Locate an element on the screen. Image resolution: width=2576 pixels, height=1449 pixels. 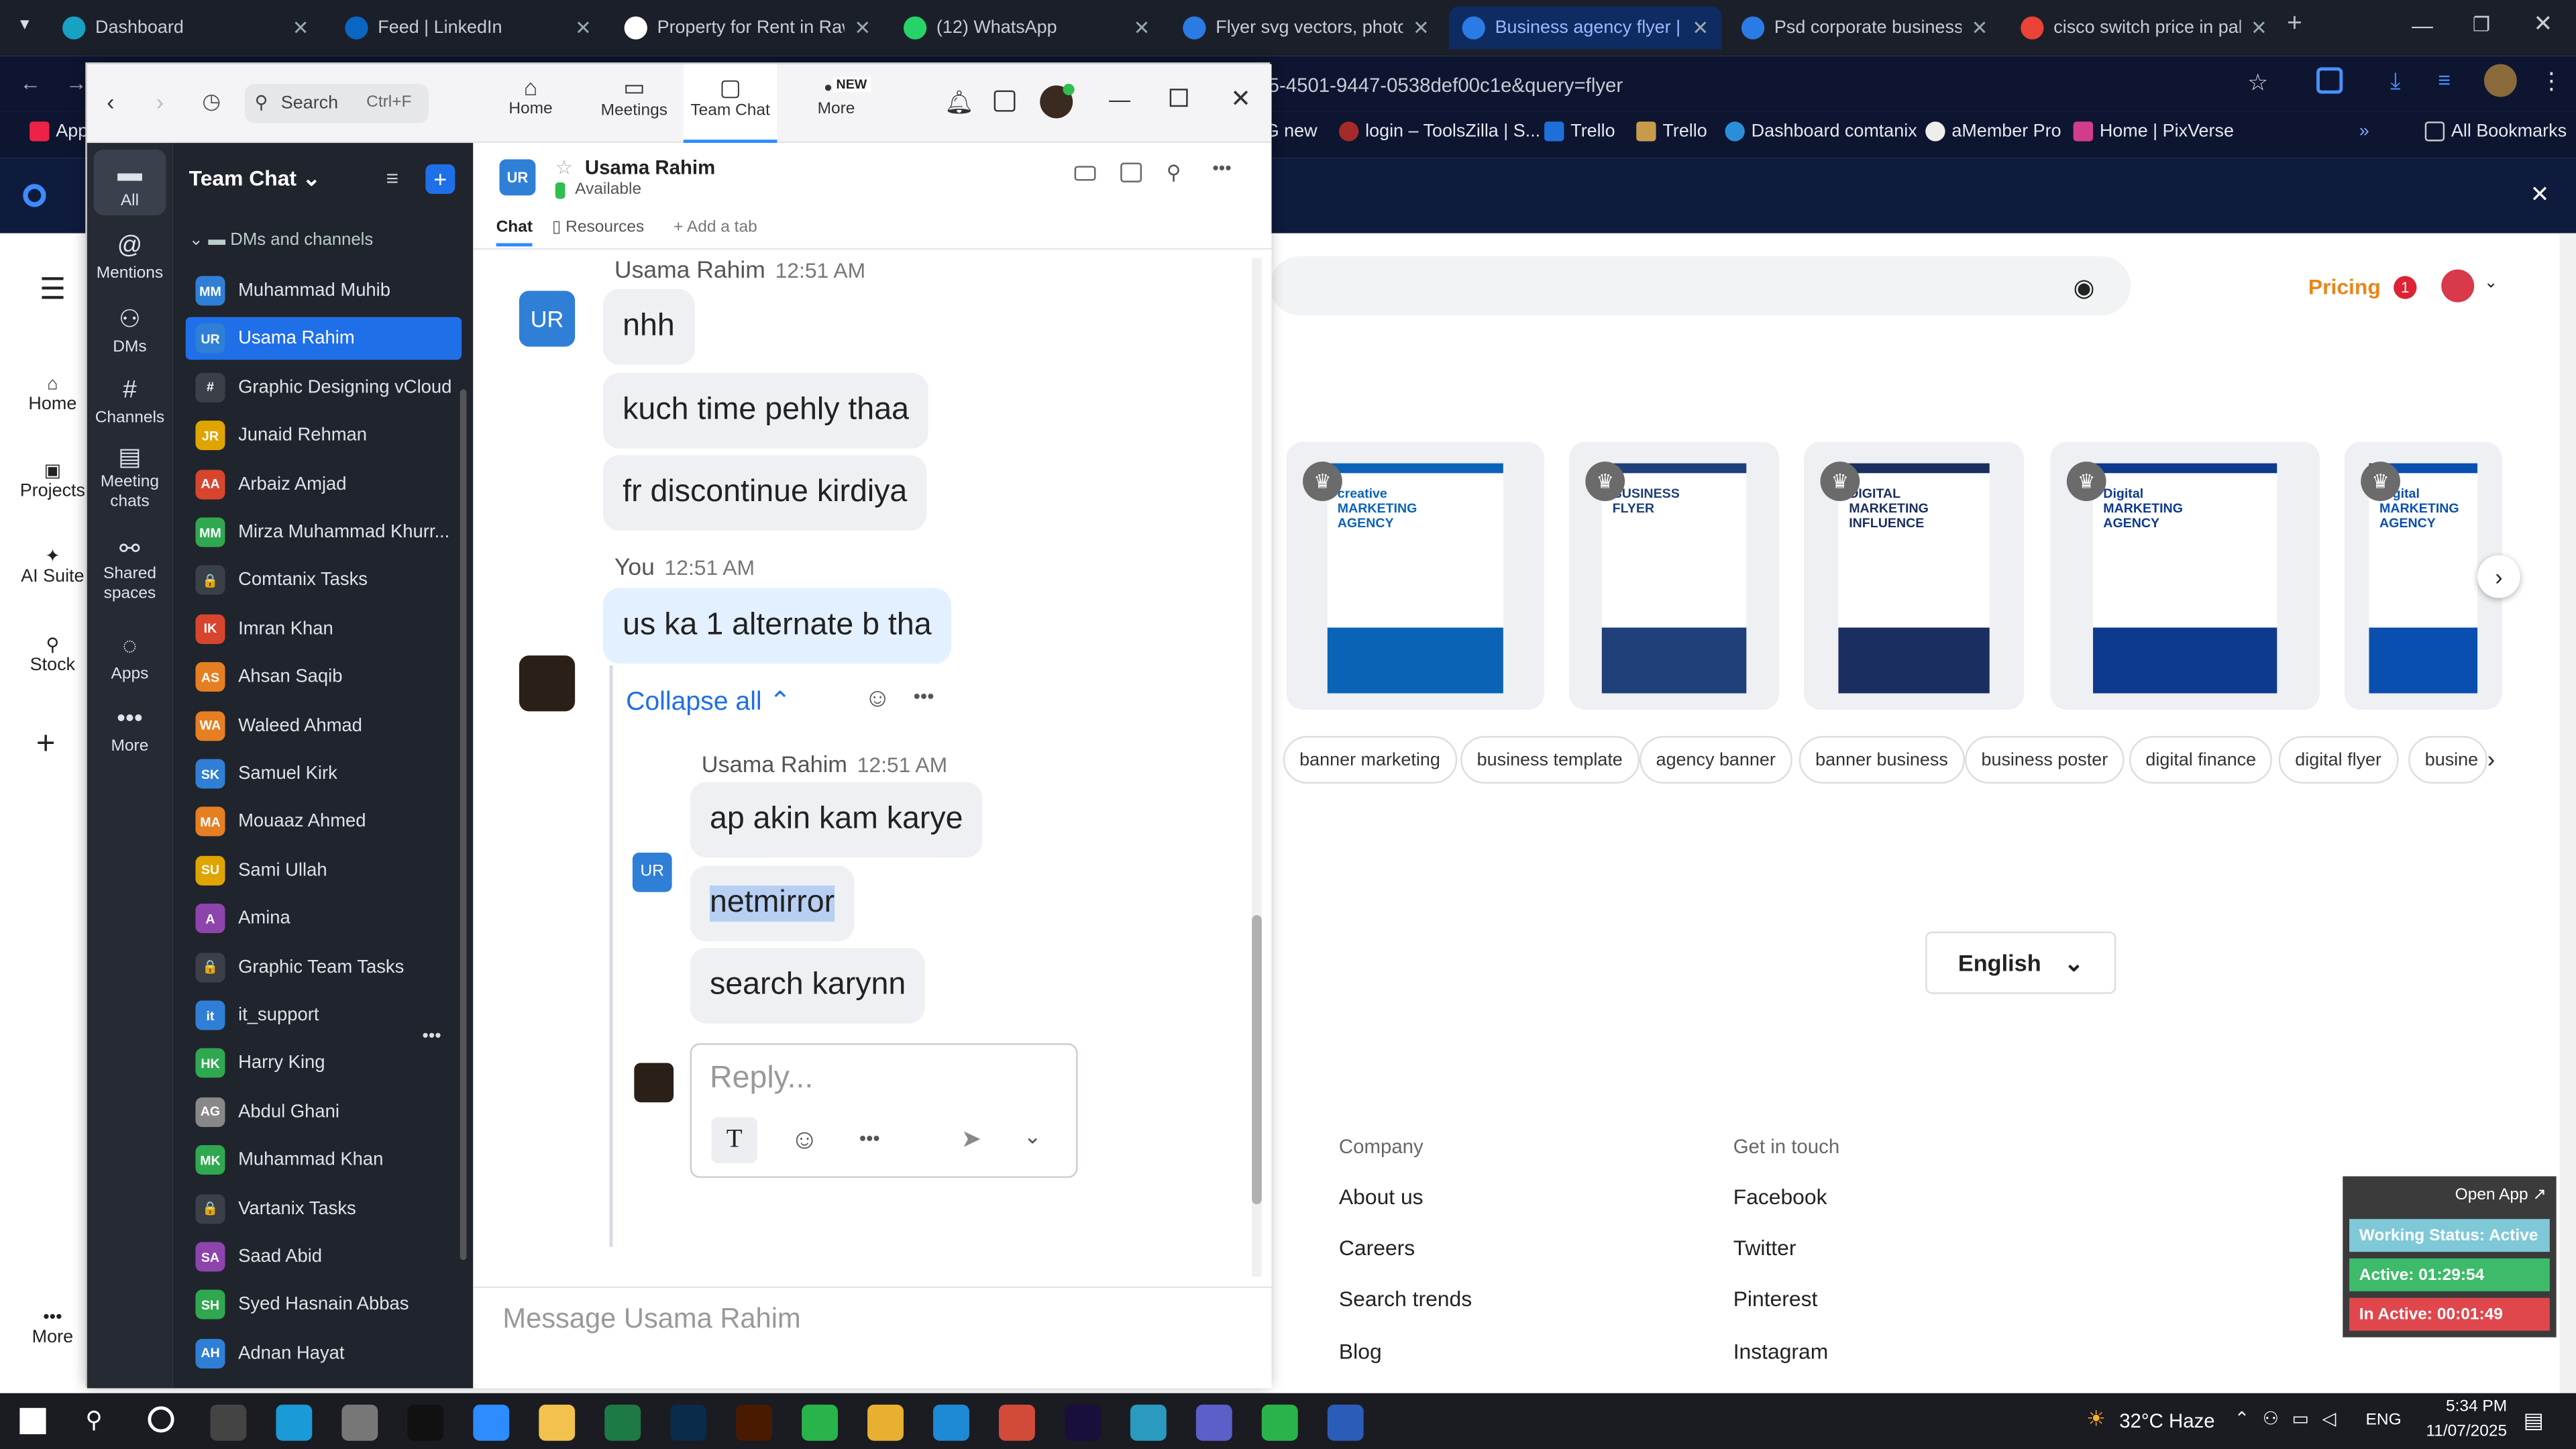
video-call-icon is located at coordinates (1085, 173).